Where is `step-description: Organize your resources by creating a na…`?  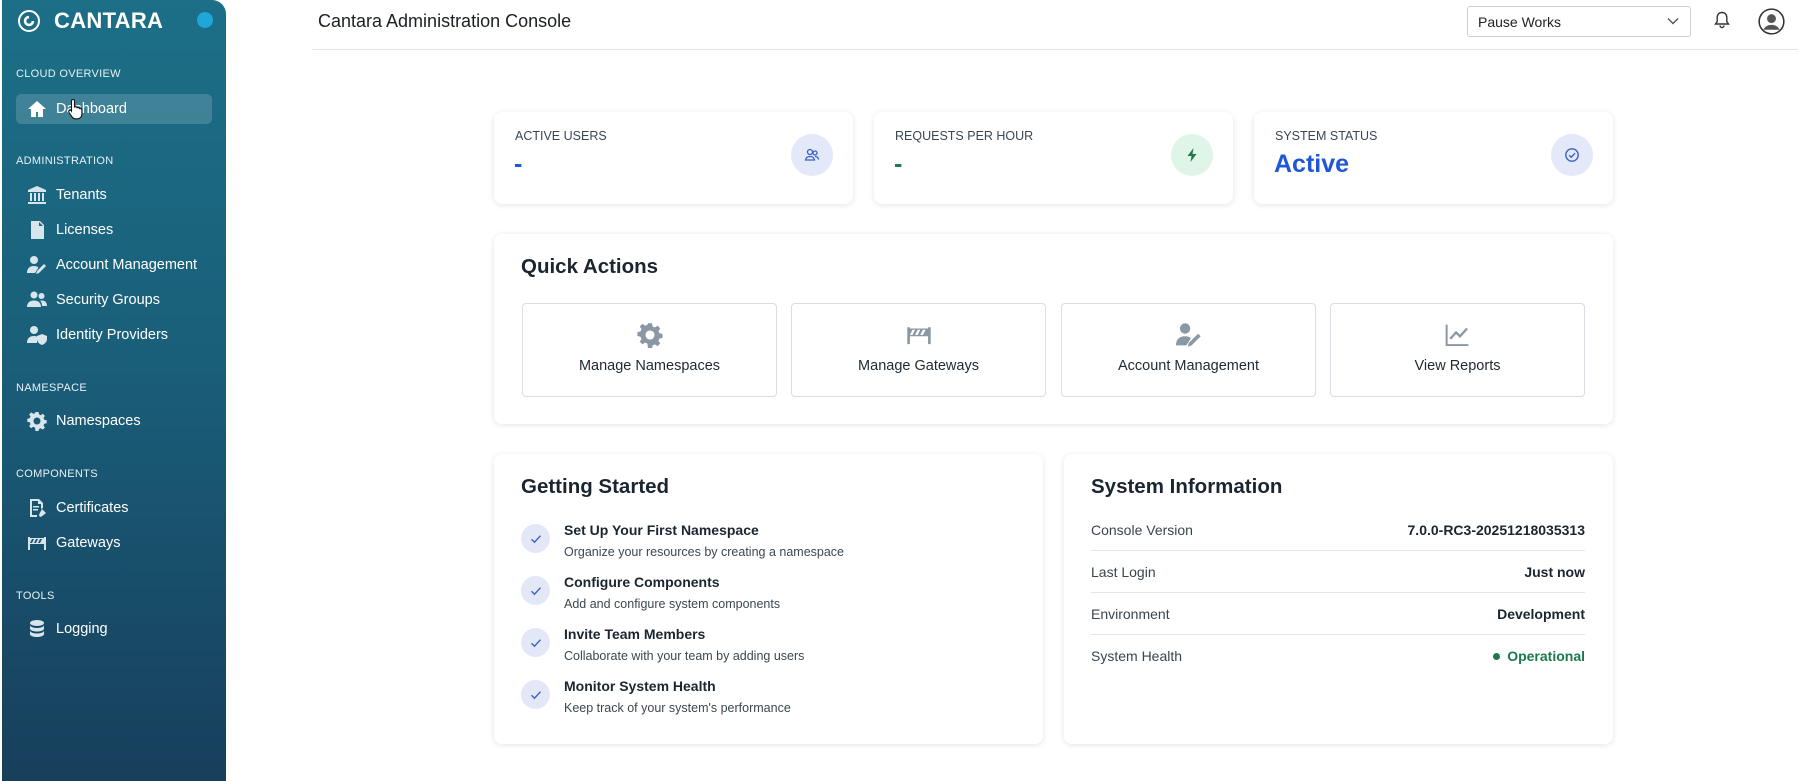 step-description: Organize your resources by creating a na… is located at coordinates (704, 552).